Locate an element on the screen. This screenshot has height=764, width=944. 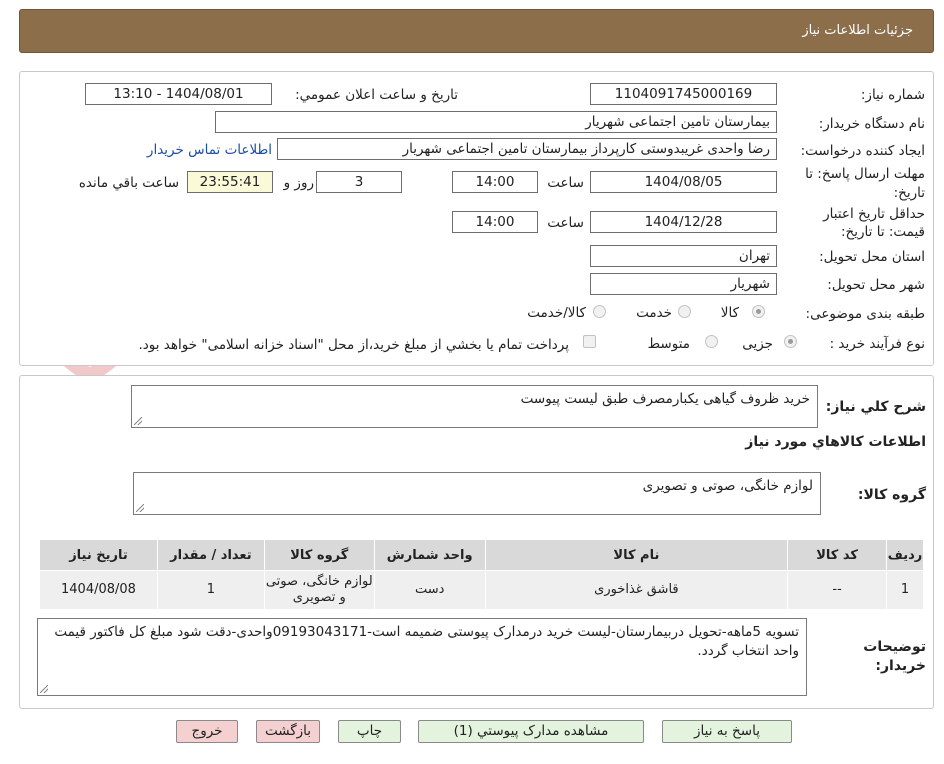
validity-time-label: ساعت is located at coordinates (565, 223).